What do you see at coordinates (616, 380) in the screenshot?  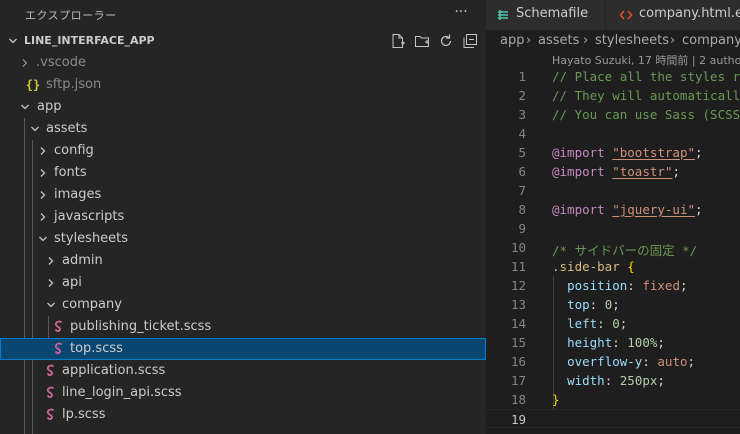 I see `code-text: width: 250px;` at bounding box center [616, 380].